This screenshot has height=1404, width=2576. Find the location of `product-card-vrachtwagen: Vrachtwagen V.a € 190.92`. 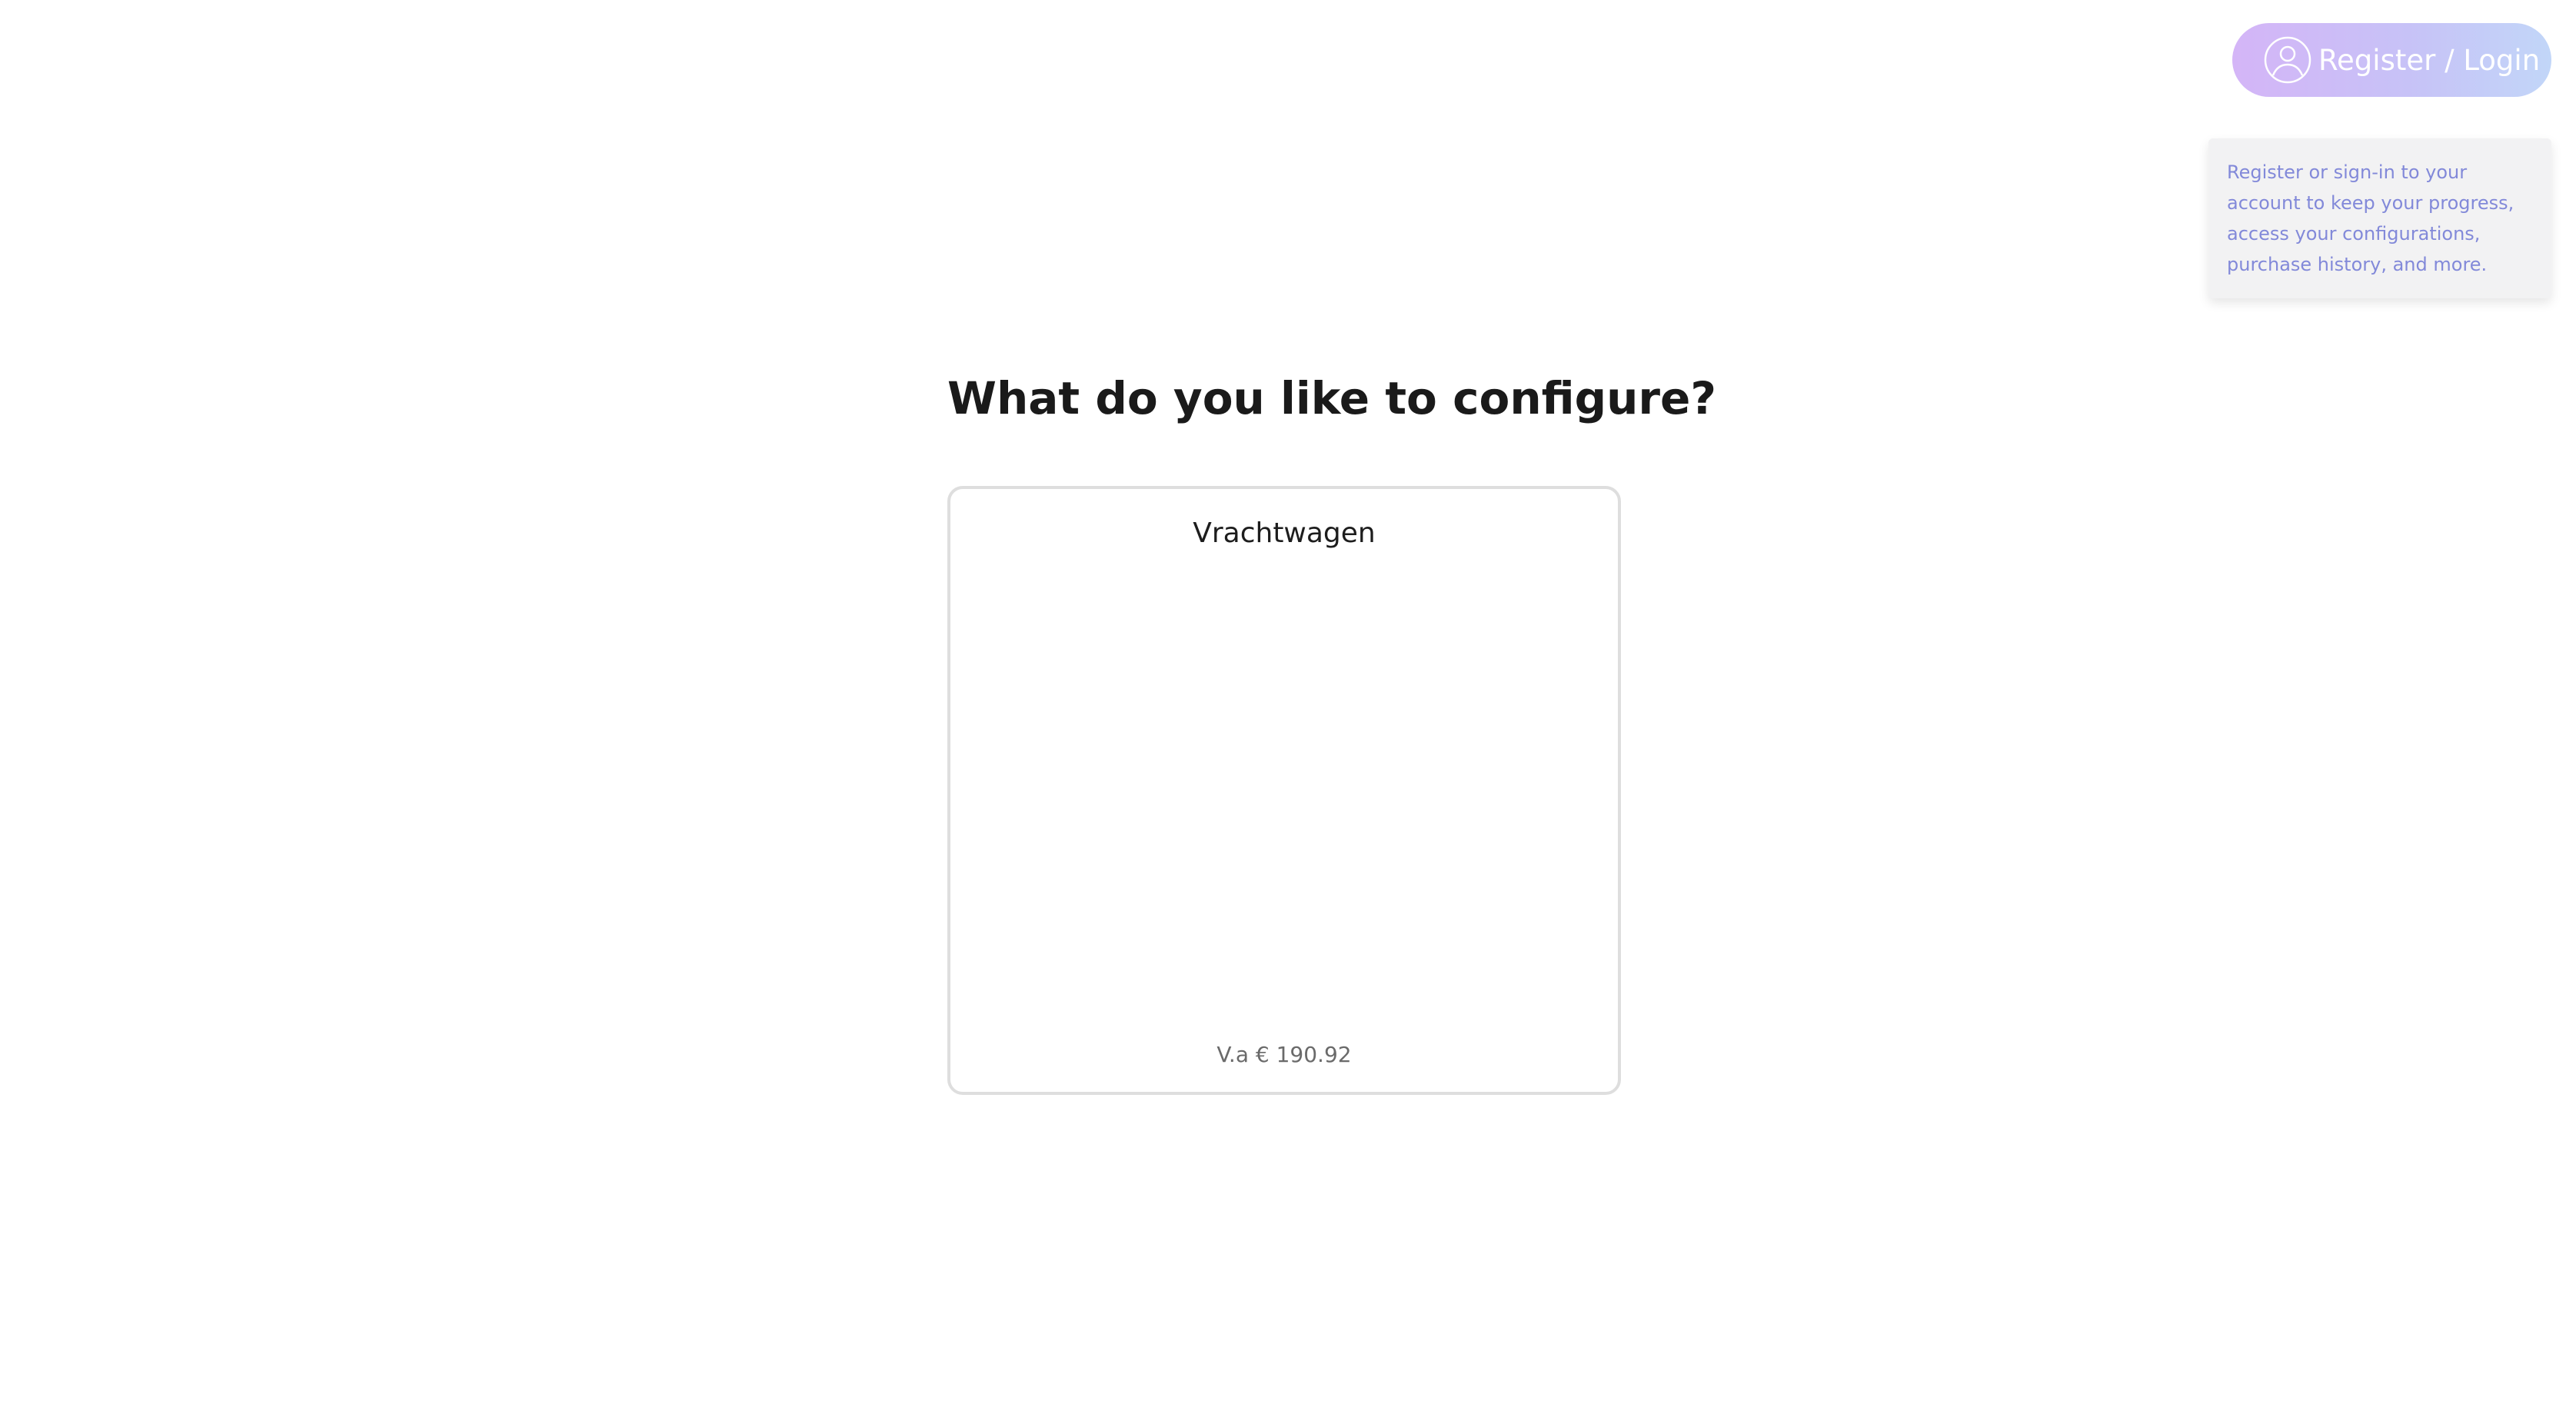

product-card-vrachtwagen: Vrachtwagen V.a € 190.92 is located at coordinates (1284, 790).